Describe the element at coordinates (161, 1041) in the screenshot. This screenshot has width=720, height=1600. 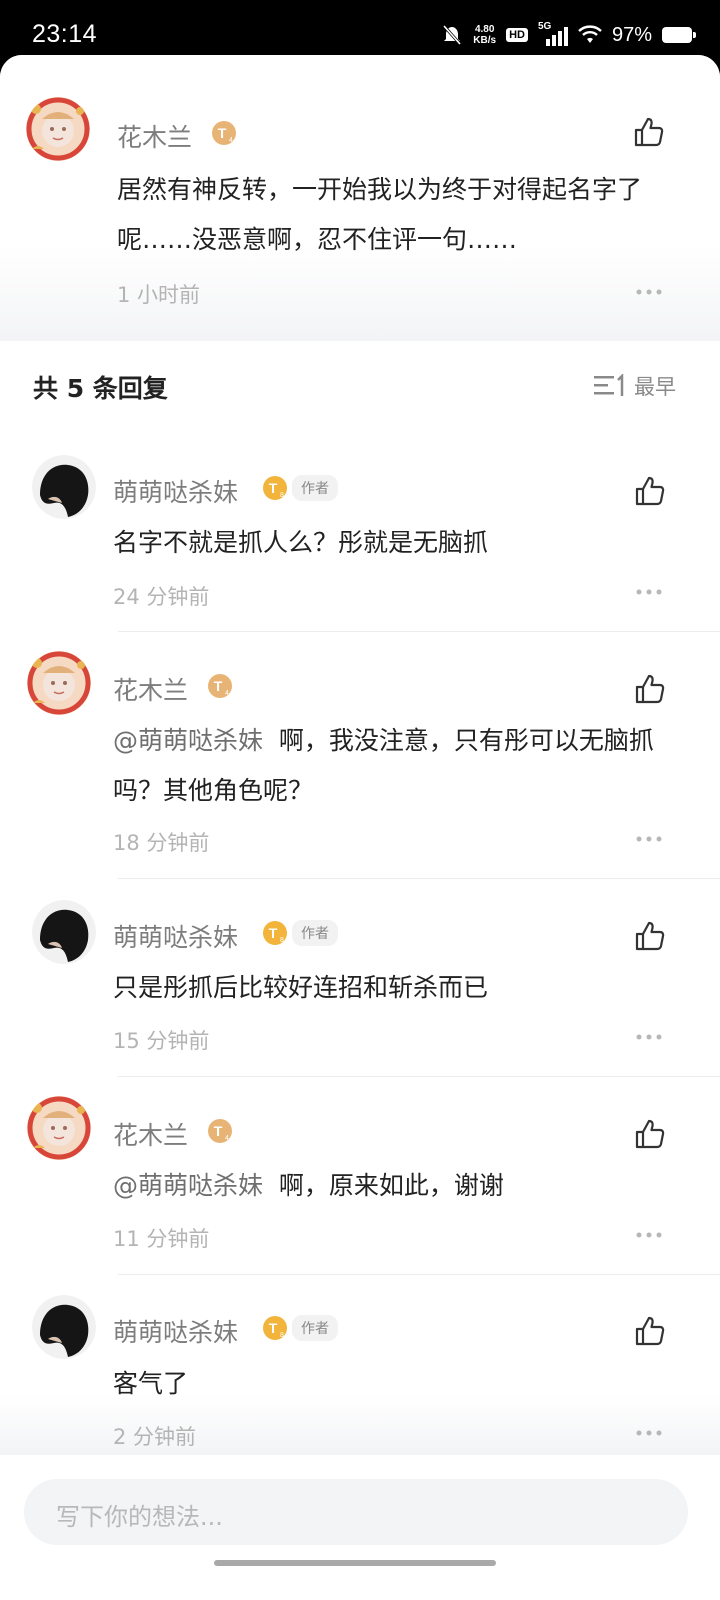
I see `reply-time: 15 分钟前` at that location.